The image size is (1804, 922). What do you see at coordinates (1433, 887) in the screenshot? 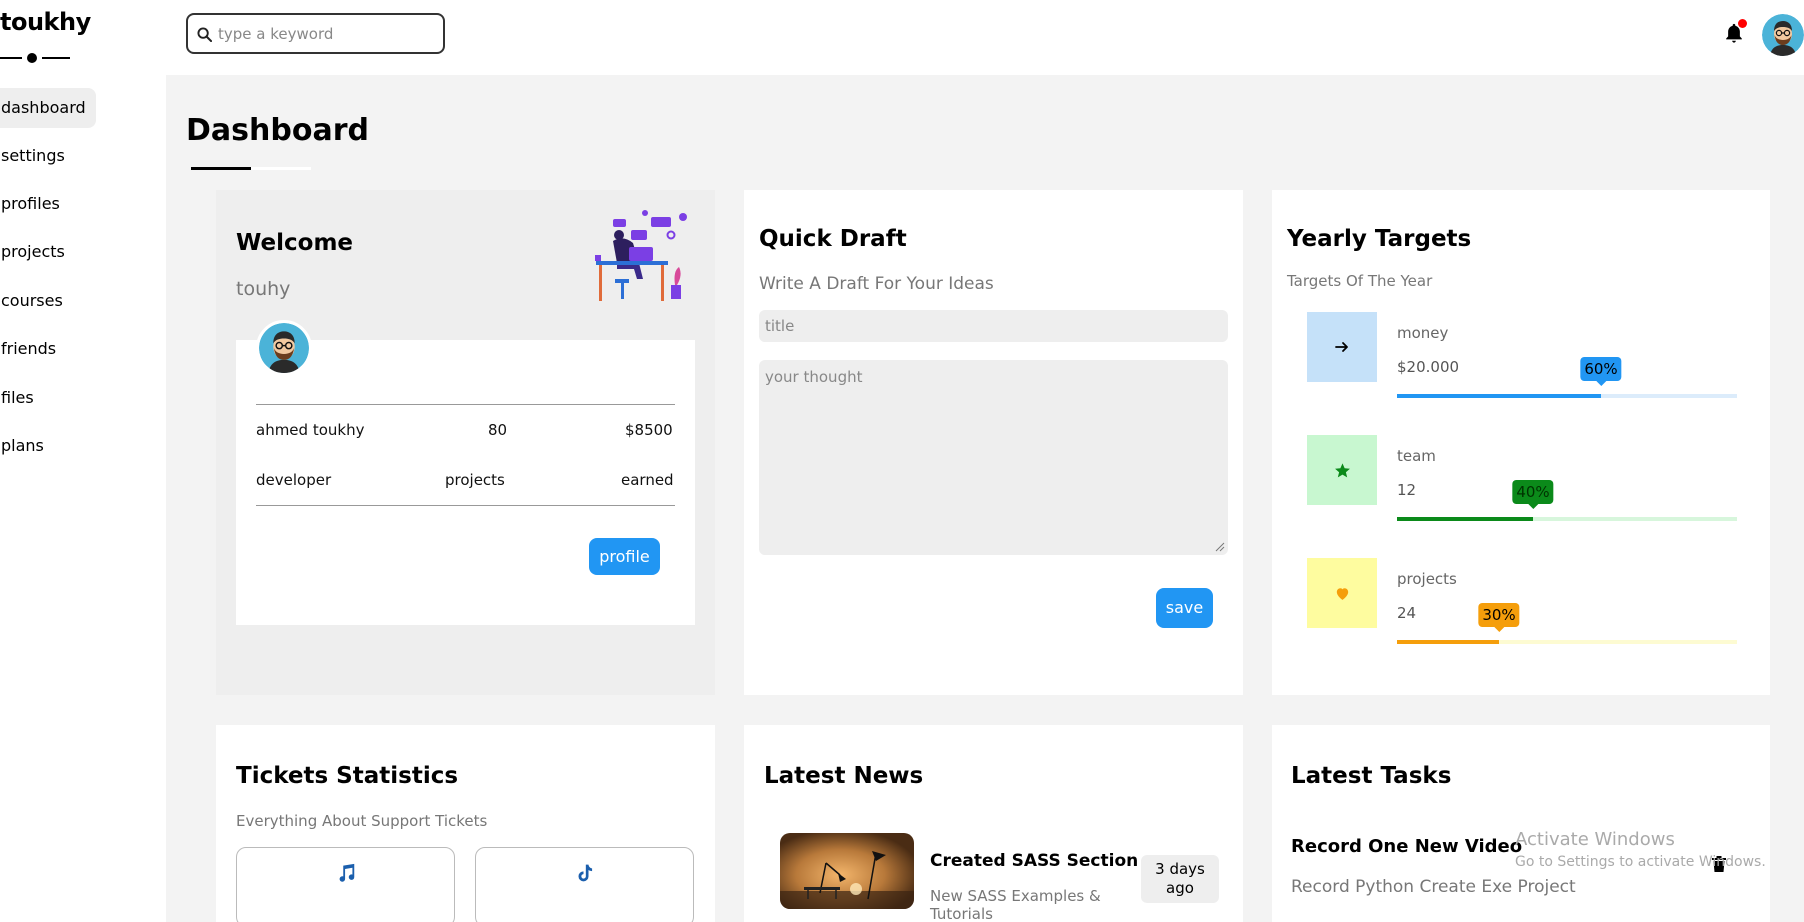
I see `task-item-description: Record Python Create Exe Project` at bounding box center [1433, 887].